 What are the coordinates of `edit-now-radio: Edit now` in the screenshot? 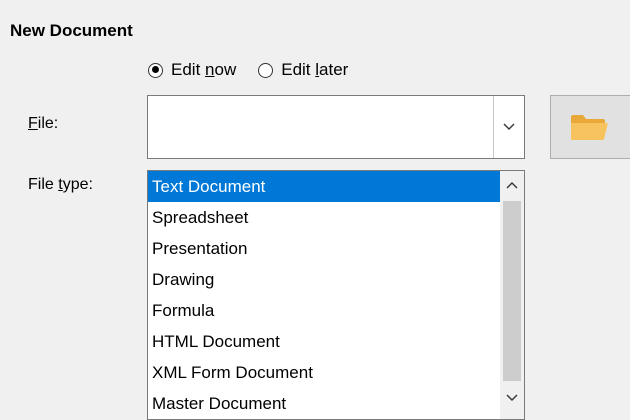 It's located at (192, 70).